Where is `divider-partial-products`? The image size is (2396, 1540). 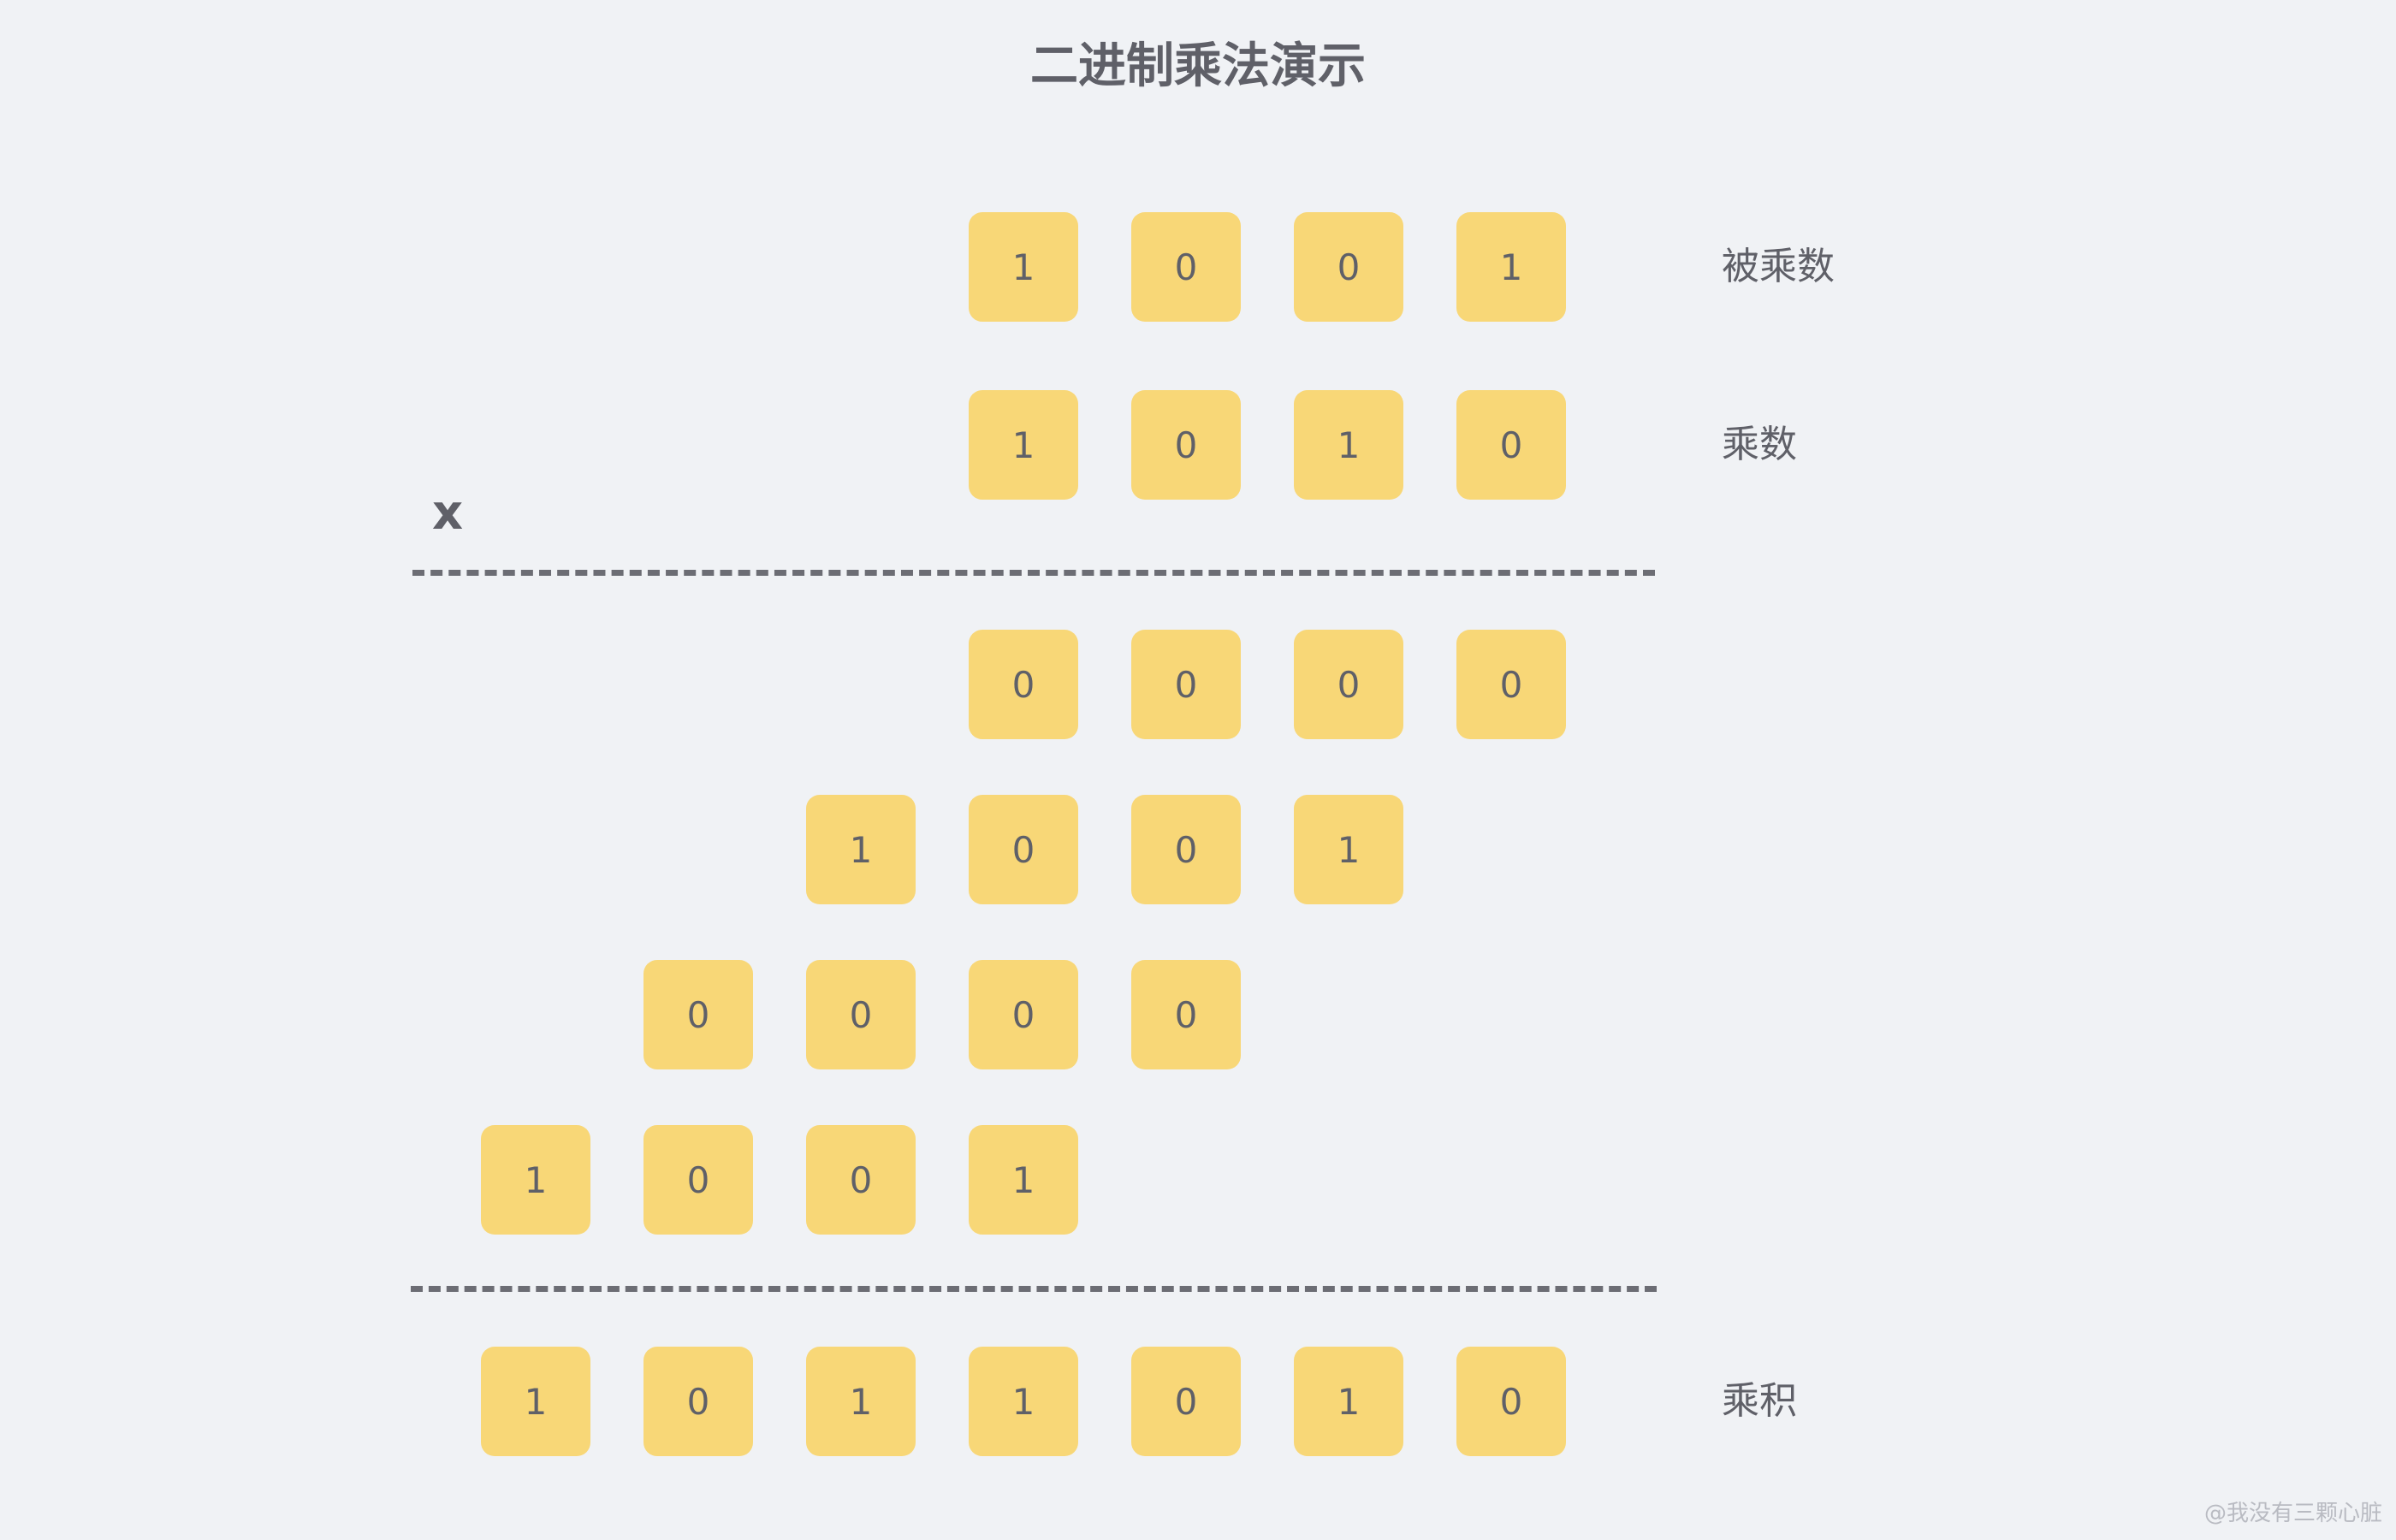
divider-partial-products is located at coordinates (1033, 573).